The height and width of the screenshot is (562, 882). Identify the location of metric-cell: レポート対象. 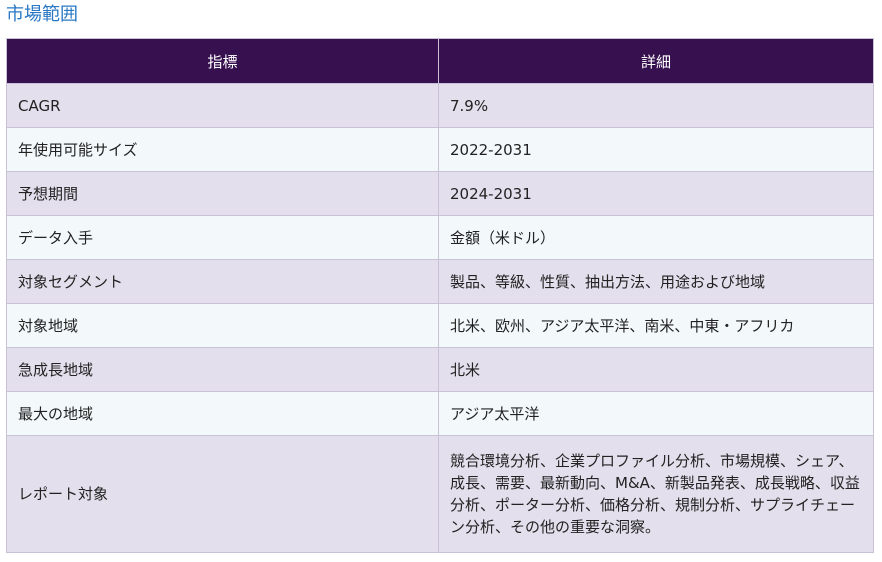
(222, 494).